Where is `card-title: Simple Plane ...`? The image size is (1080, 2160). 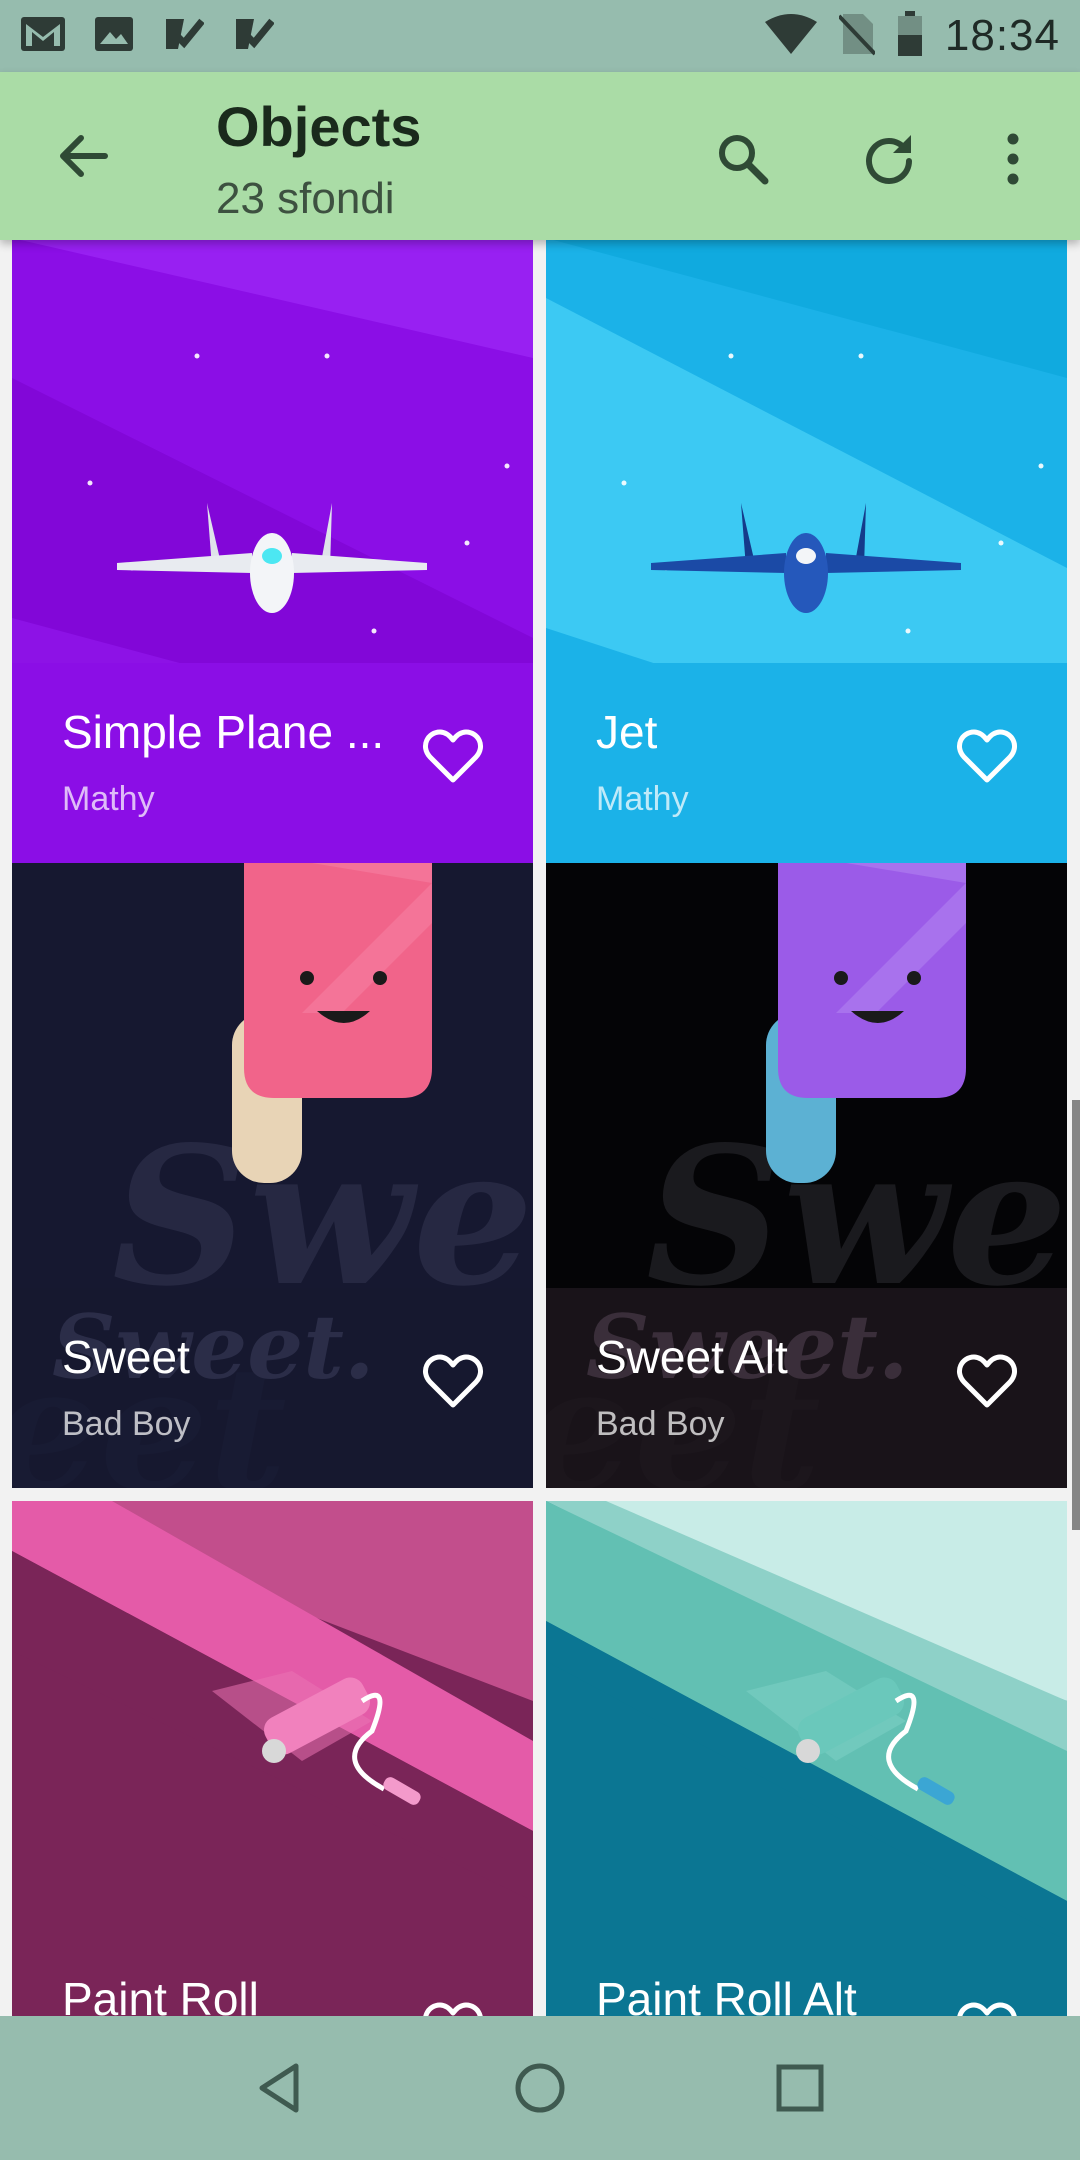
card-title: Simple Plane ... is located at coordinates (223, 732).